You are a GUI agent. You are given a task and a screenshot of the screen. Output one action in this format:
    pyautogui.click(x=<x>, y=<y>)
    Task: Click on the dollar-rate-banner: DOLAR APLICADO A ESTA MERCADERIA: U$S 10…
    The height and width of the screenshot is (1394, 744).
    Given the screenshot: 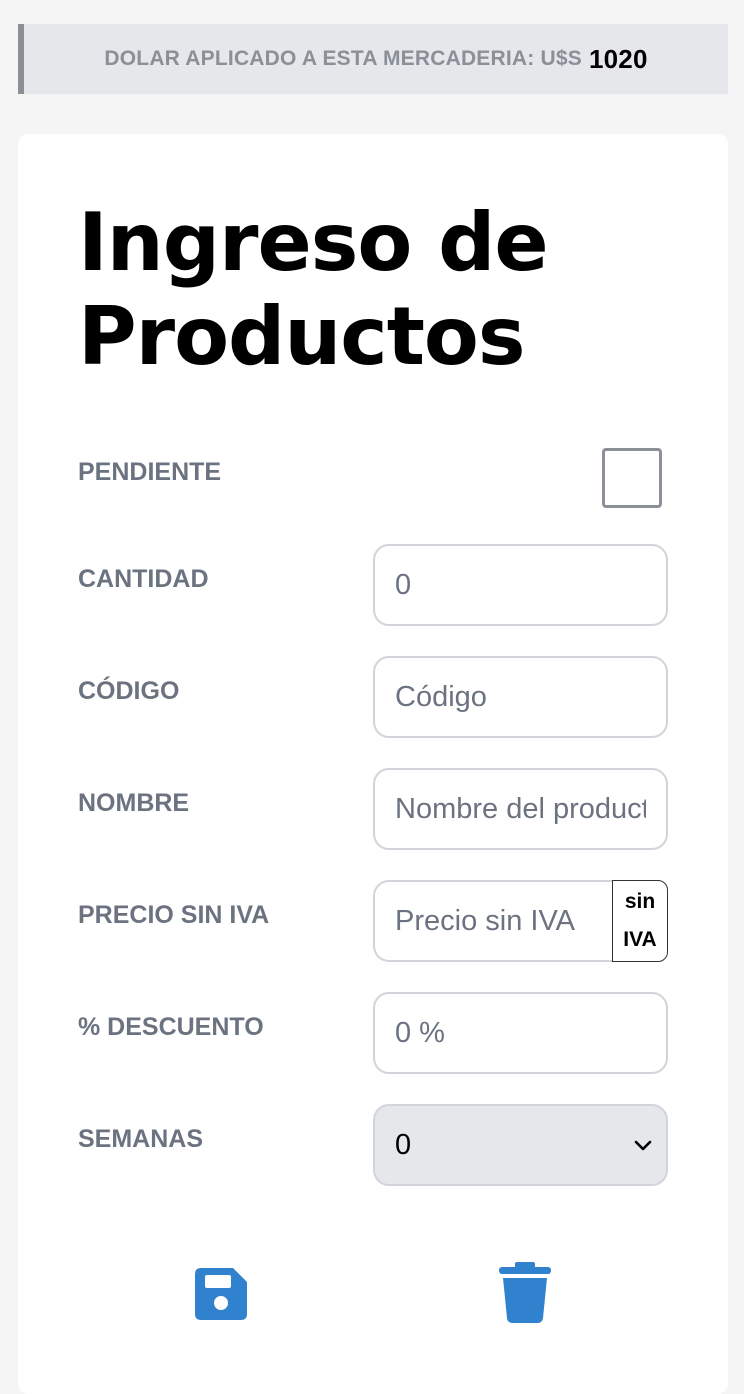 What is the action you would take?
    pyautogui.click(x=373, y=59)
    